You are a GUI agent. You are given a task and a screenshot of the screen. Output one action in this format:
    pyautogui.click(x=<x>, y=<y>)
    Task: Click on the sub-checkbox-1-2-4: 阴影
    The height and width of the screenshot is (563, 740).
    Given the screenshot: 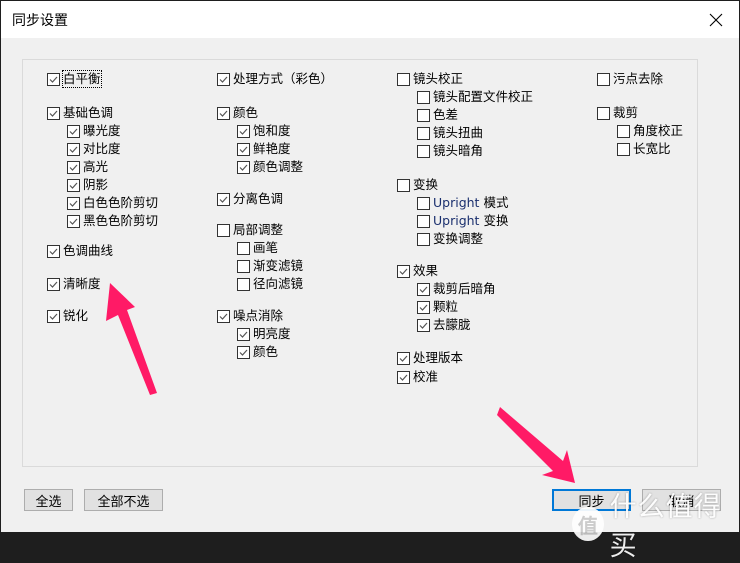 What is the action you would take?
    pyautogui.click(x=87, y=185)
    